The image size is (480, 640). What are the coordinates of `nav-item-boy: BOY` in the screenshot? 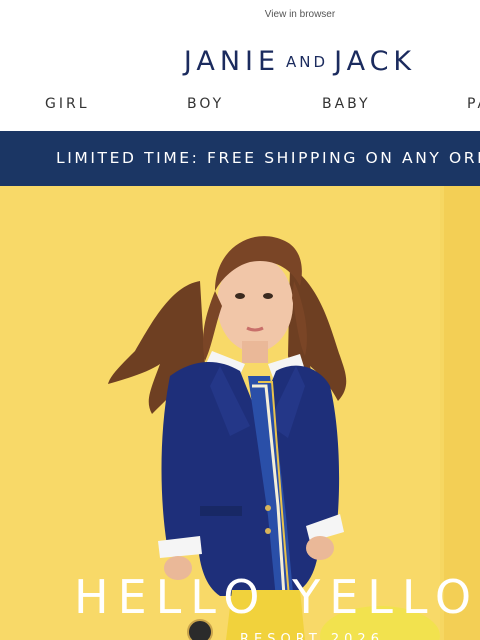 It's located at (205, 104).